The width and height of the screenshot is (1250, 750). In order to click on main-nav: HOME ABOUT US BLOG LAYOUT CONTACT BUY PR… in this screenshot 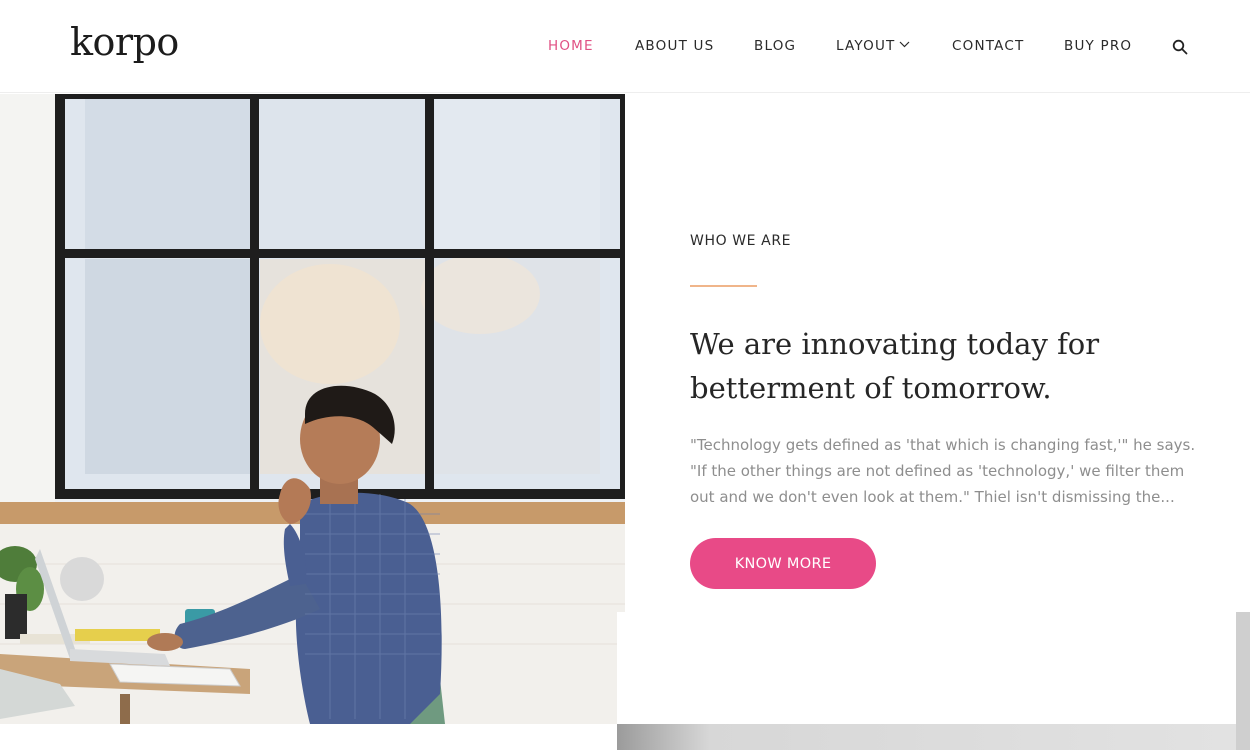, I will do `click(625, 48)`.